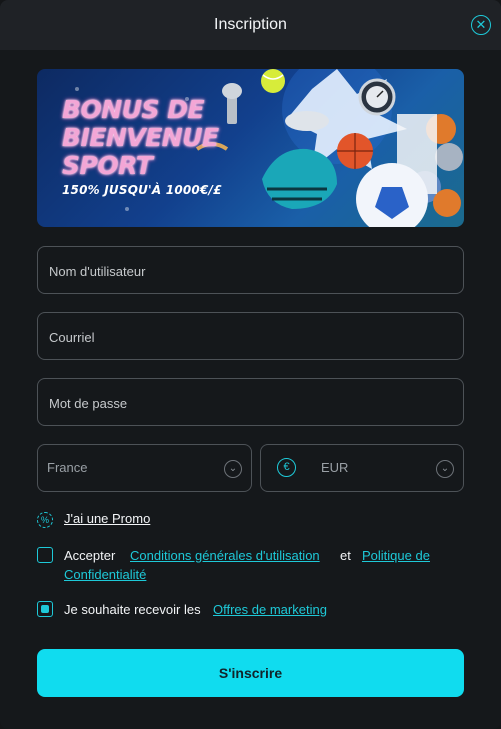 Image resolution: width=501 pixels, height=729 pixels. What do you see at coordinates (142, 190) in the screenshot?
I see `banner-subtitle: 150% JUSQU'À 1000€/£` at bounding box center [142, 190].